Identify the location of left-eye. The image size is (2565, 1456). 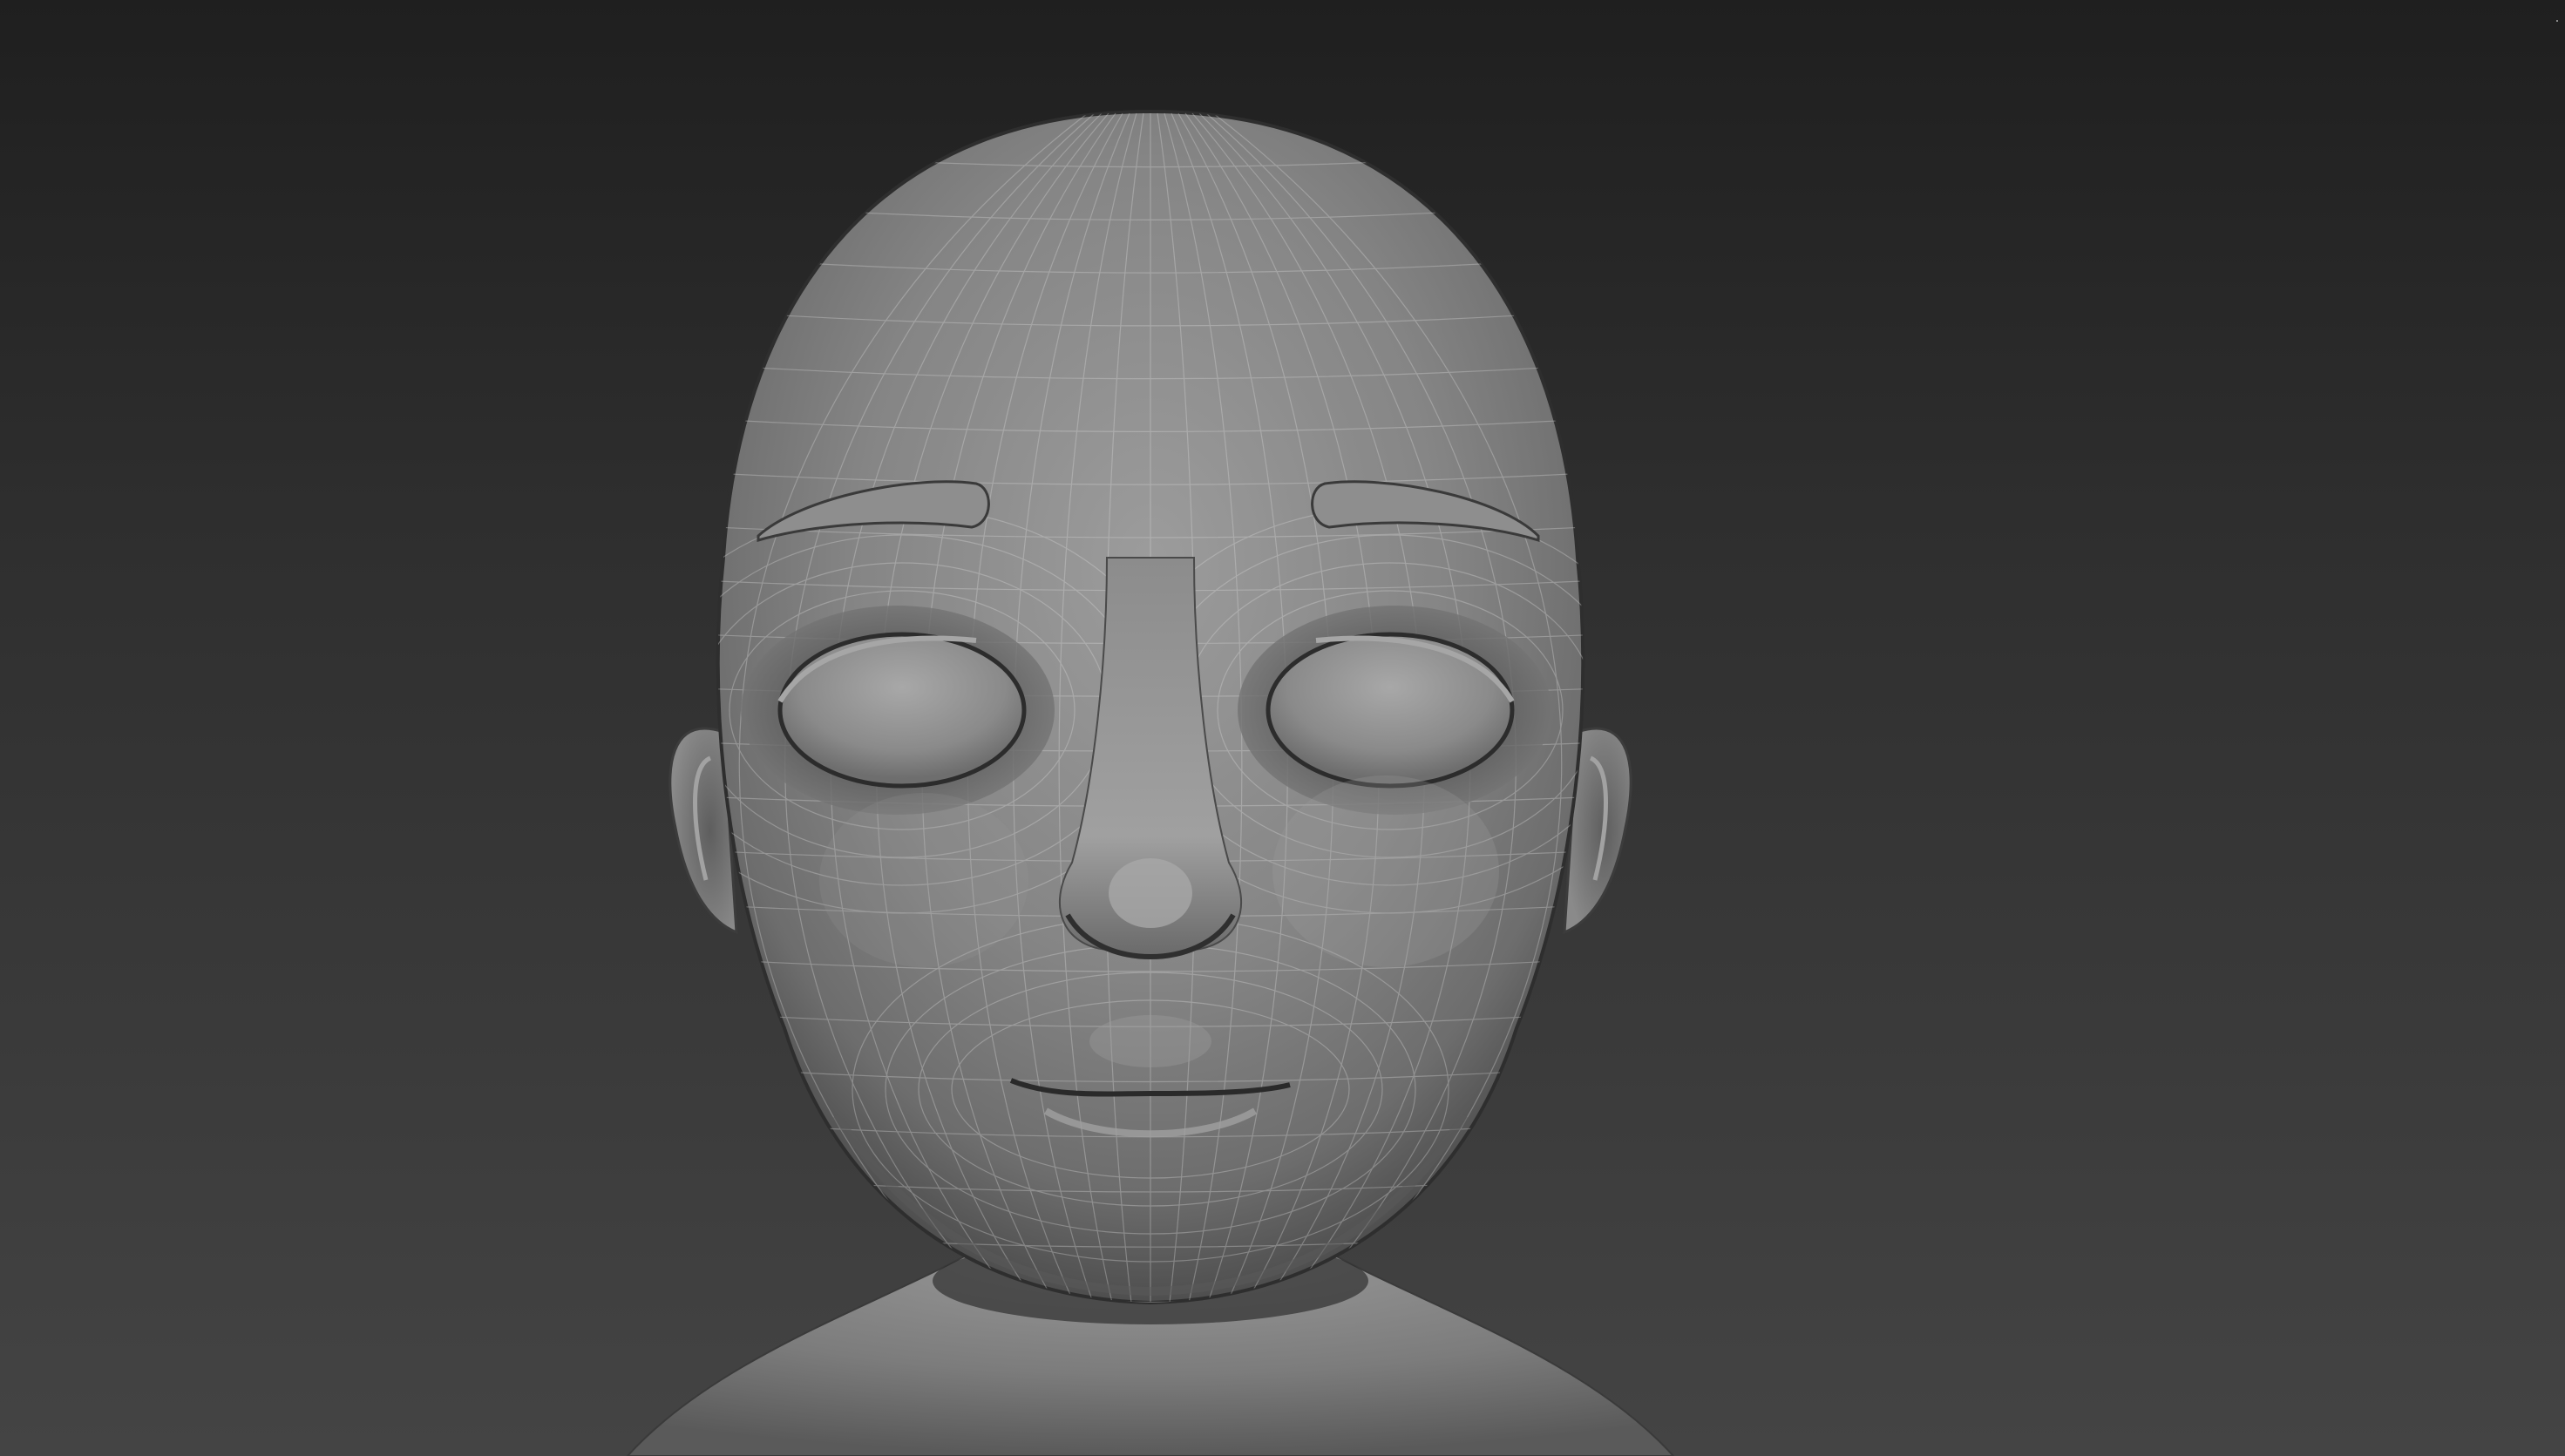
(902, 710).